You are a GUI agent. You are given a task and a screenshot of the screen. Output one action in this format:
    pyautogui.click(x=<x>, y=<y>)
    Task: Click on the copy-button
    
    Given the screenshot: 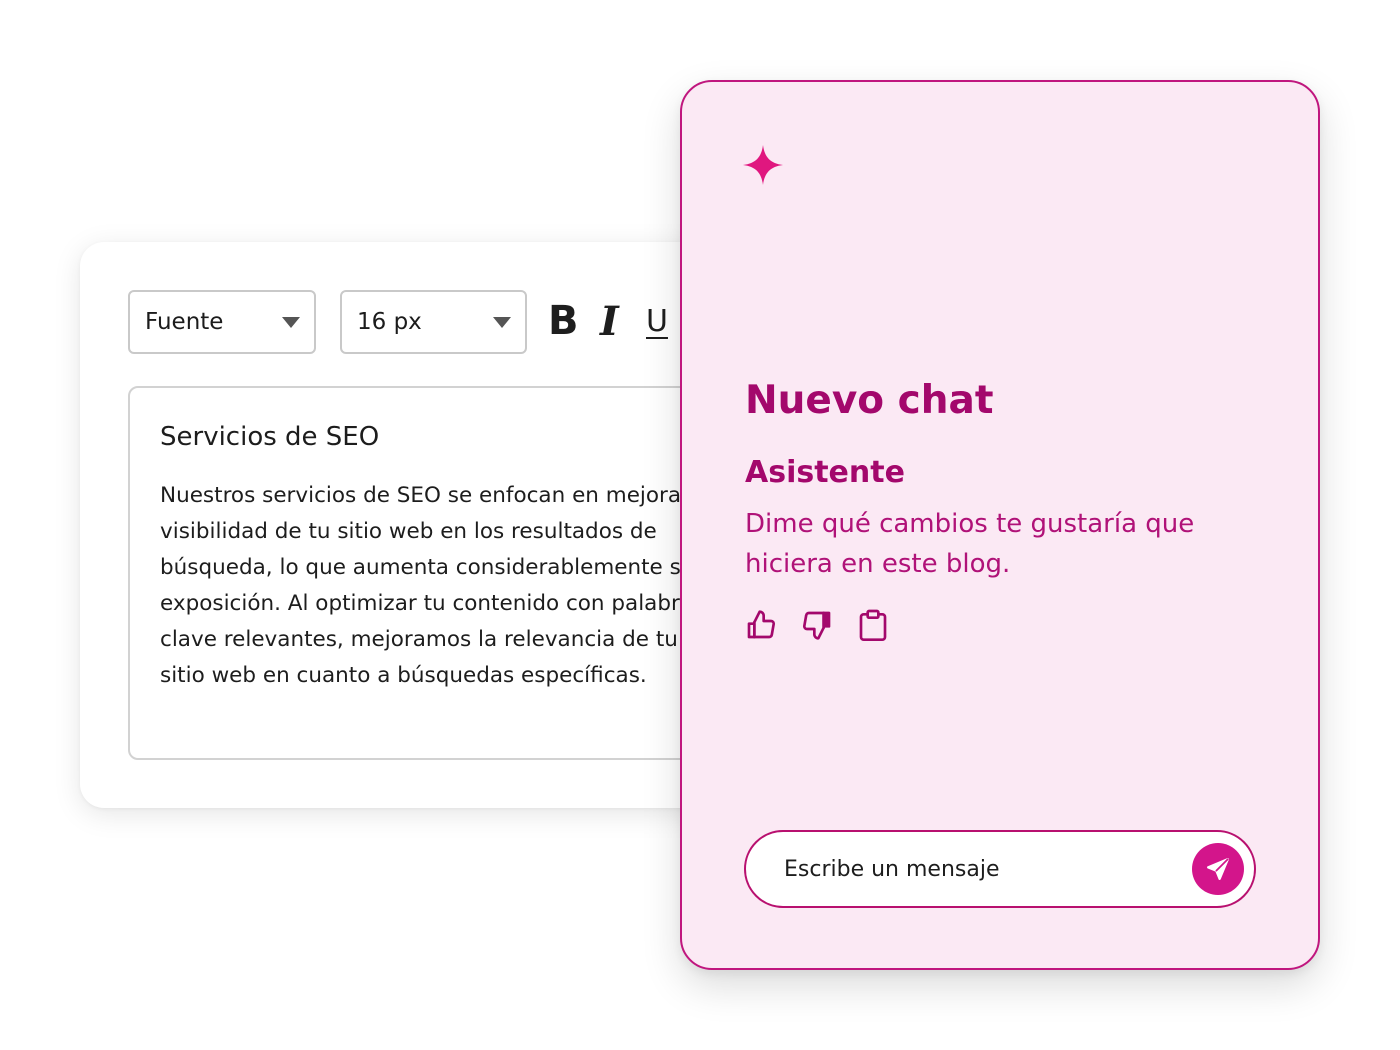 What is the action you would take?
    pyautogui.click(x=873, y=625)
    